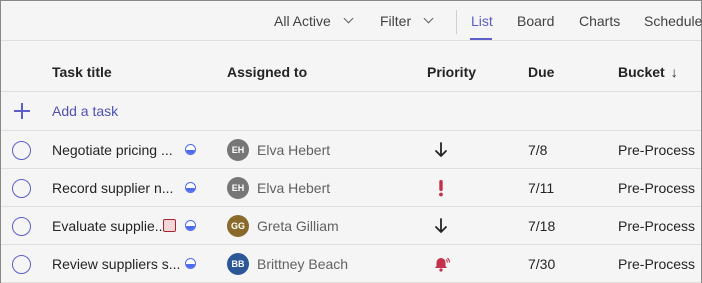 This screenshot has width=702, height=283. Describe the element at coordinates (238, 264) in the screenshot. I see `avatar: BB` at that location.